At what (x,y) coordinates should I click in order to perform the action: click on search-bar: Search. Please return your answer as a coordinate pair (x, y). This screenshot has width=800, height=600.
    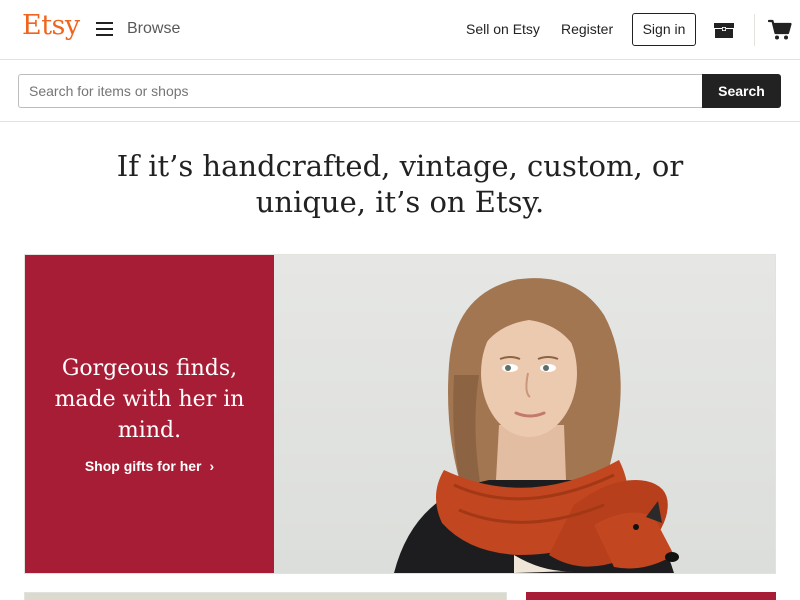
    Looking at the image, I should click on (400, 91).